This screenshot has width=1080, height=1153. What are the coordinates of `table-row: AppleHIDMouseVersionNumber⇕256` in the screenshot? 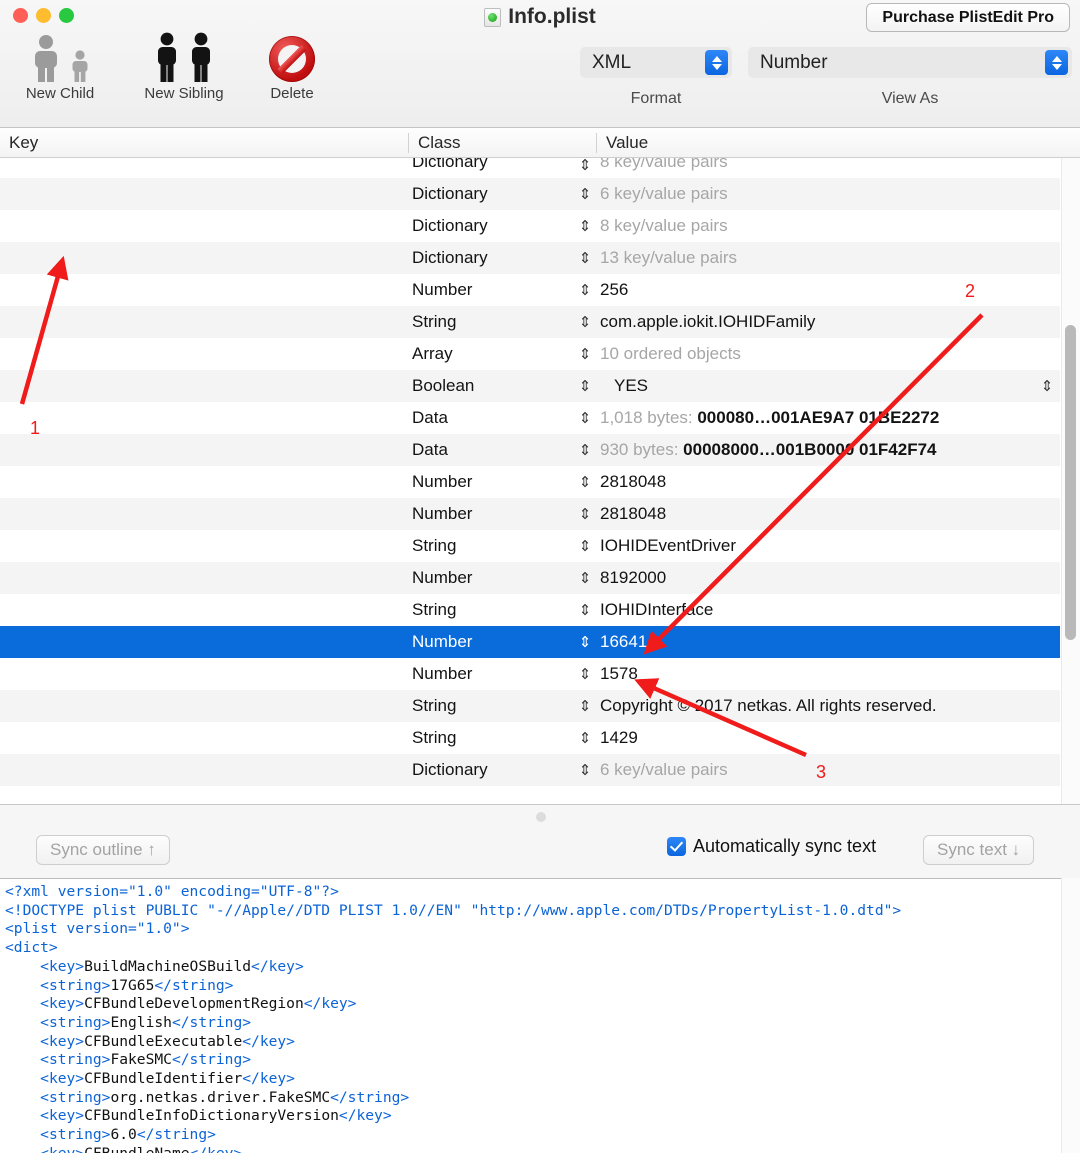 It's located at (530, 290).